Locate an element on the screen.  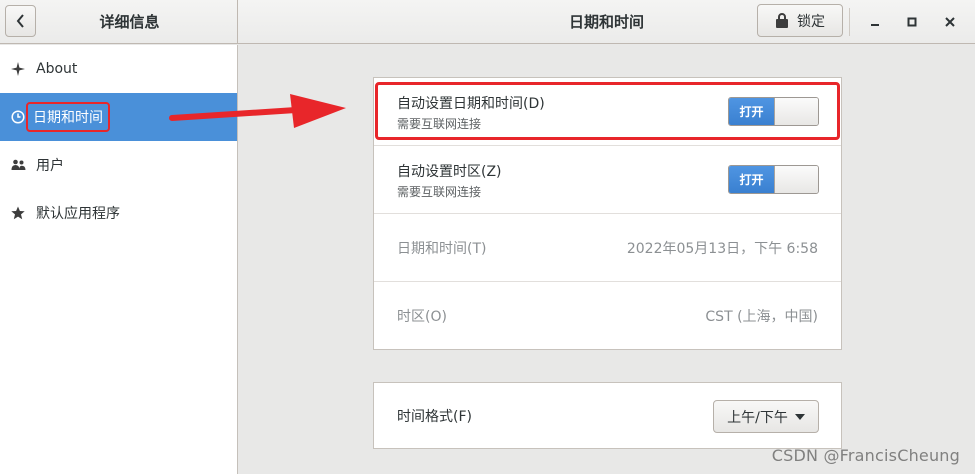
header-separator is located at coordinates (849, 22).